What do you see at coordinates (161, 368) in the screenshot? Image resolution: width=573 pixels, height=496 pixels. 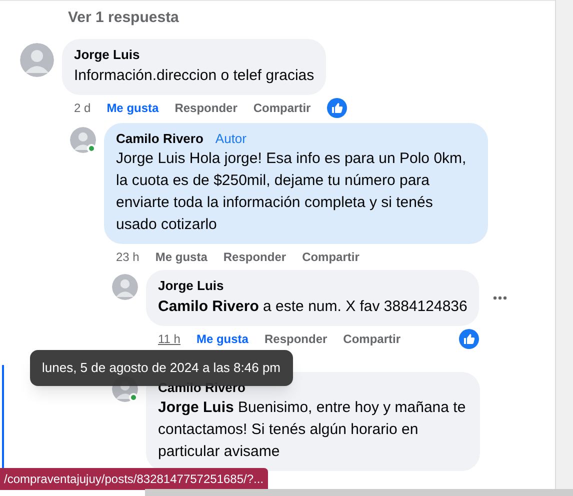 I see `tooltip: lunes, 5 de agosto de 2024 a las 8:46 pm` at bounding box center [161, 368].